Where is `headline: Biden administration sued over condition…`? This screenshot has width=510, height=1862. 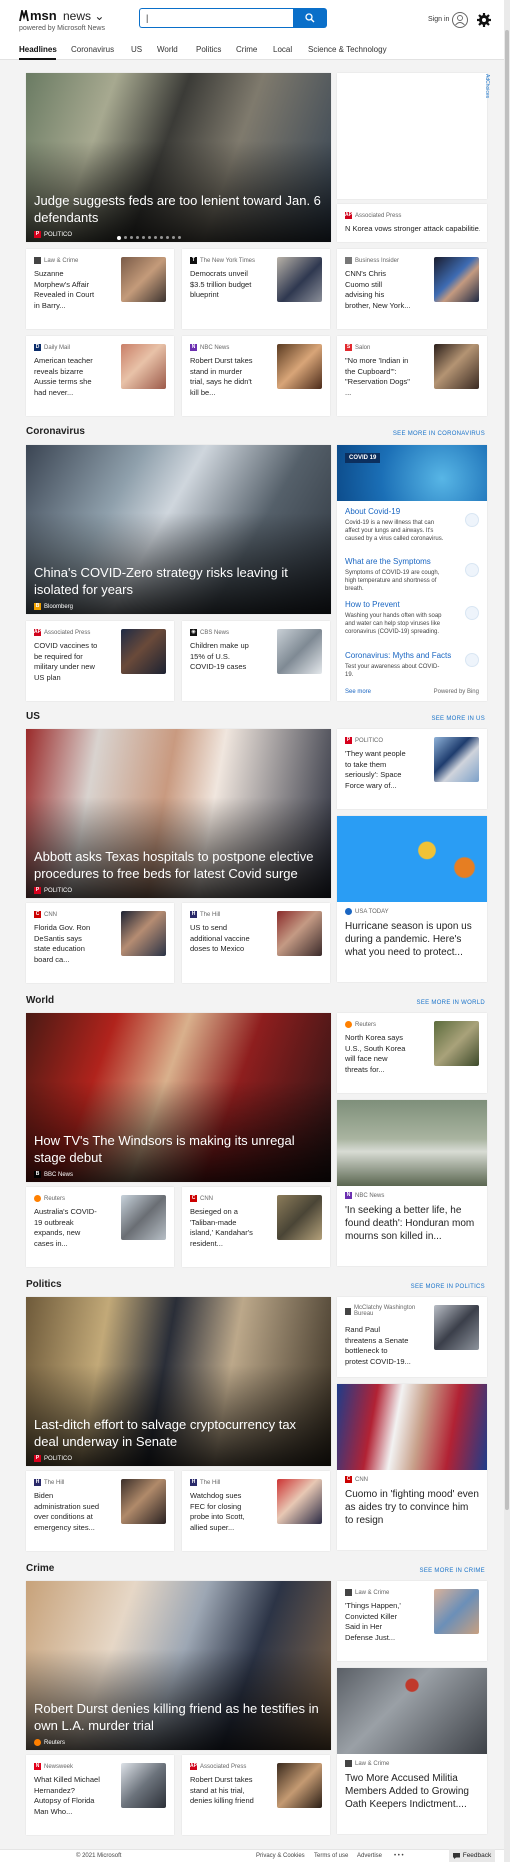
headline: Biden administration sued over condition… is located at coordinates (67, 1512).